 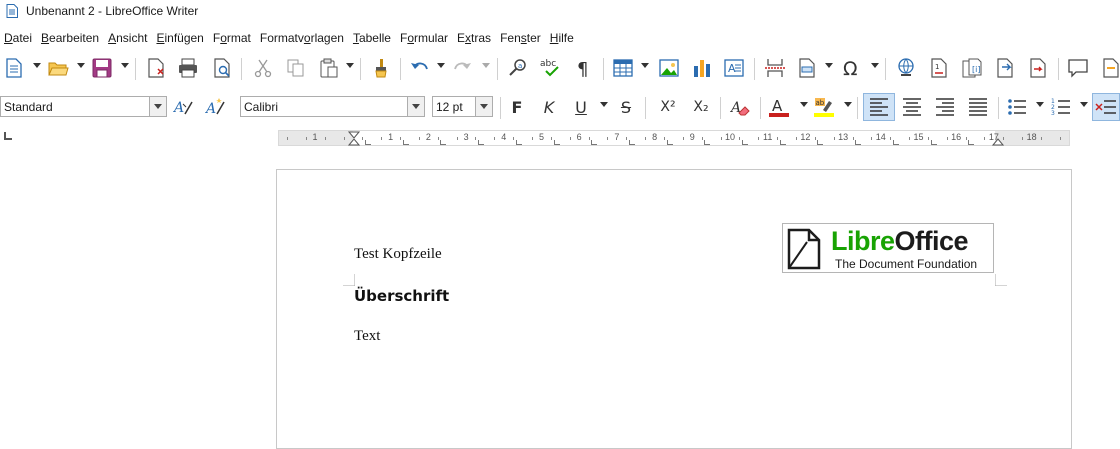 What do you see at coordinates (604, 104) in the screenshot?
I see `underline-dropdown-arrow` at bounding box center [604, 104].